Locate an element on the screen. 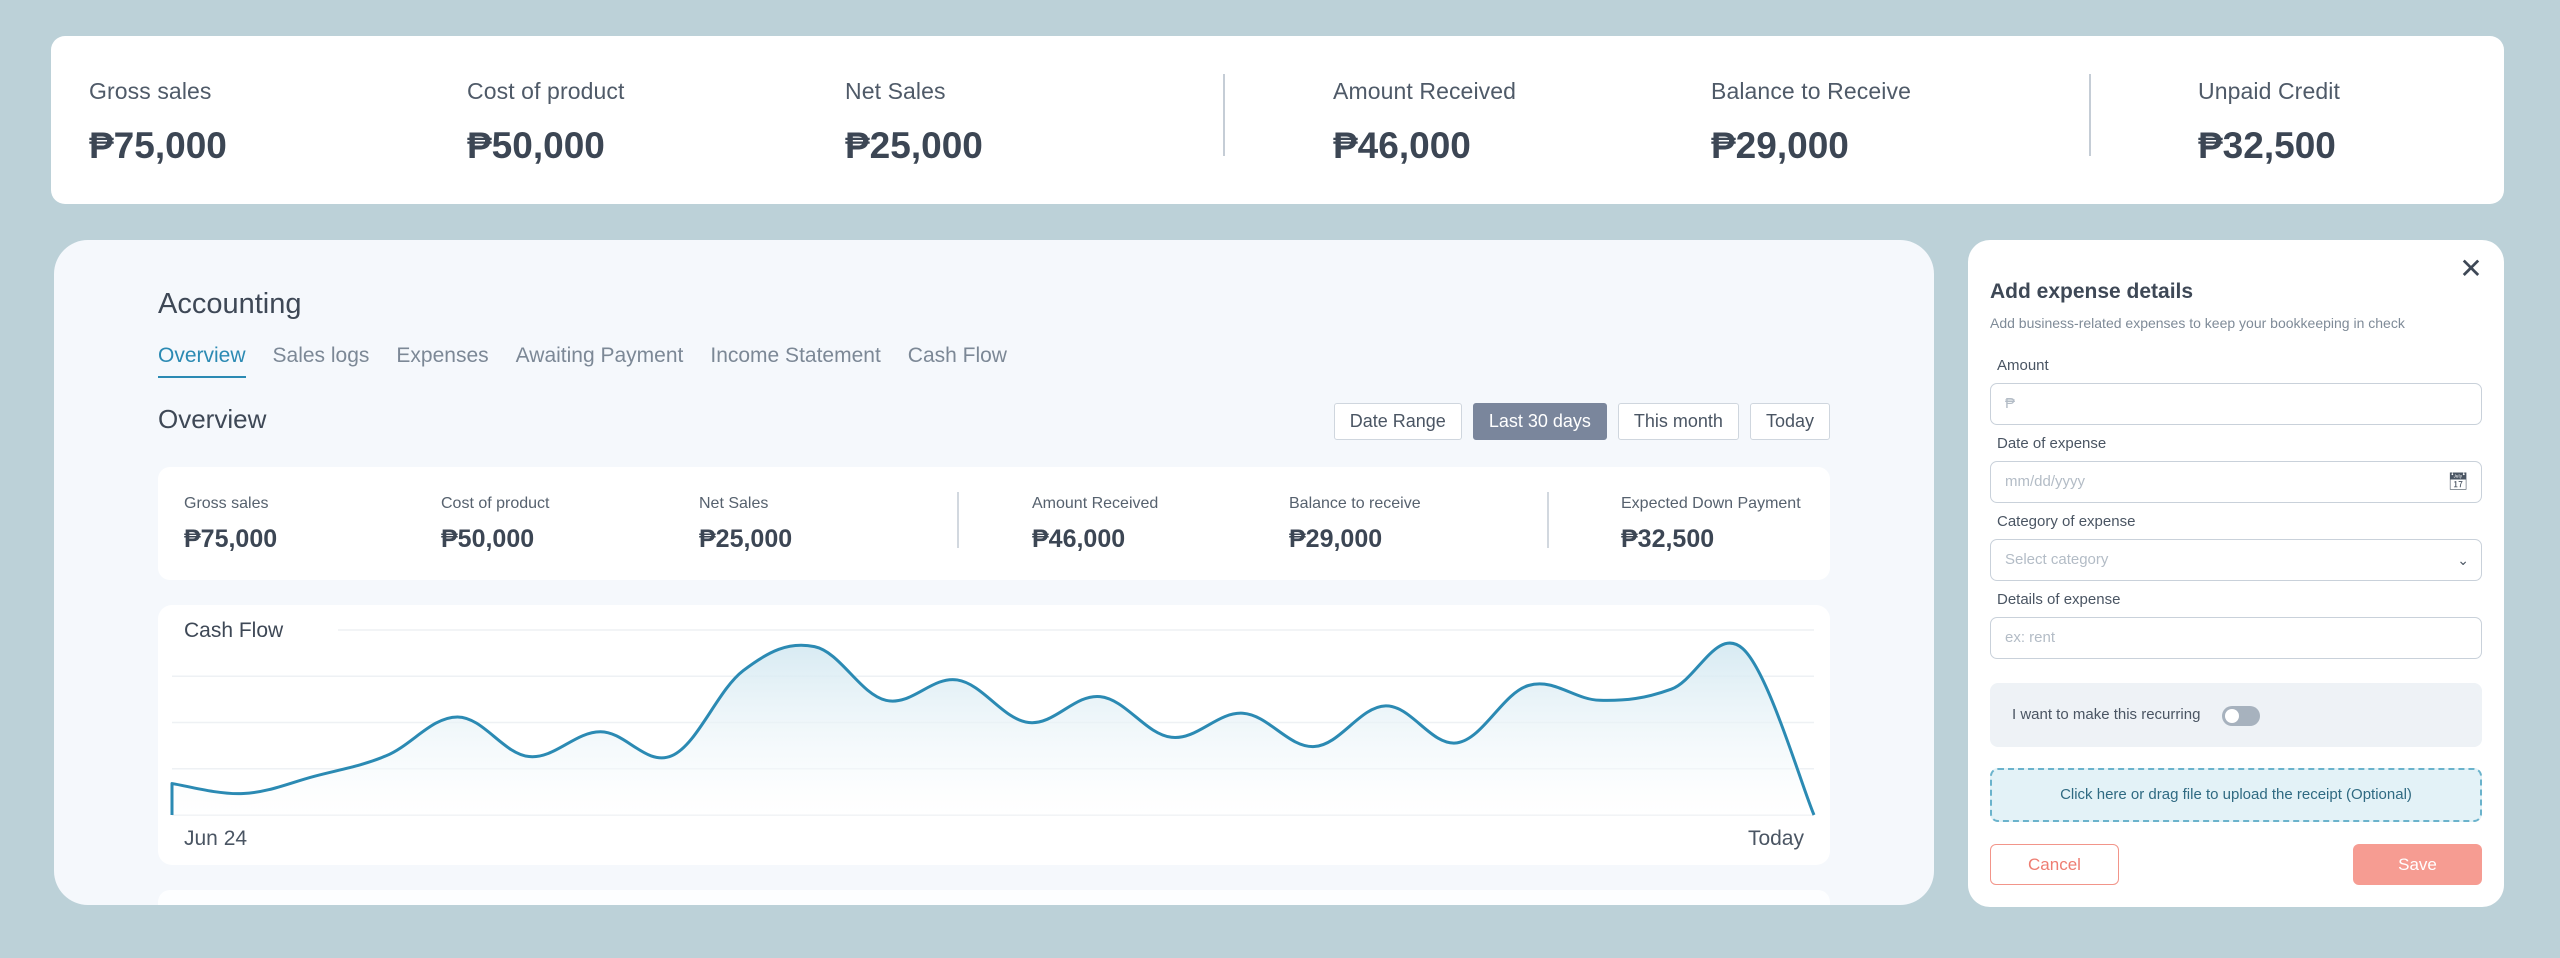 The width and height of the screenshot is (2560, 958). category-placeholder: Select category is located at coordinates (2057, 559).